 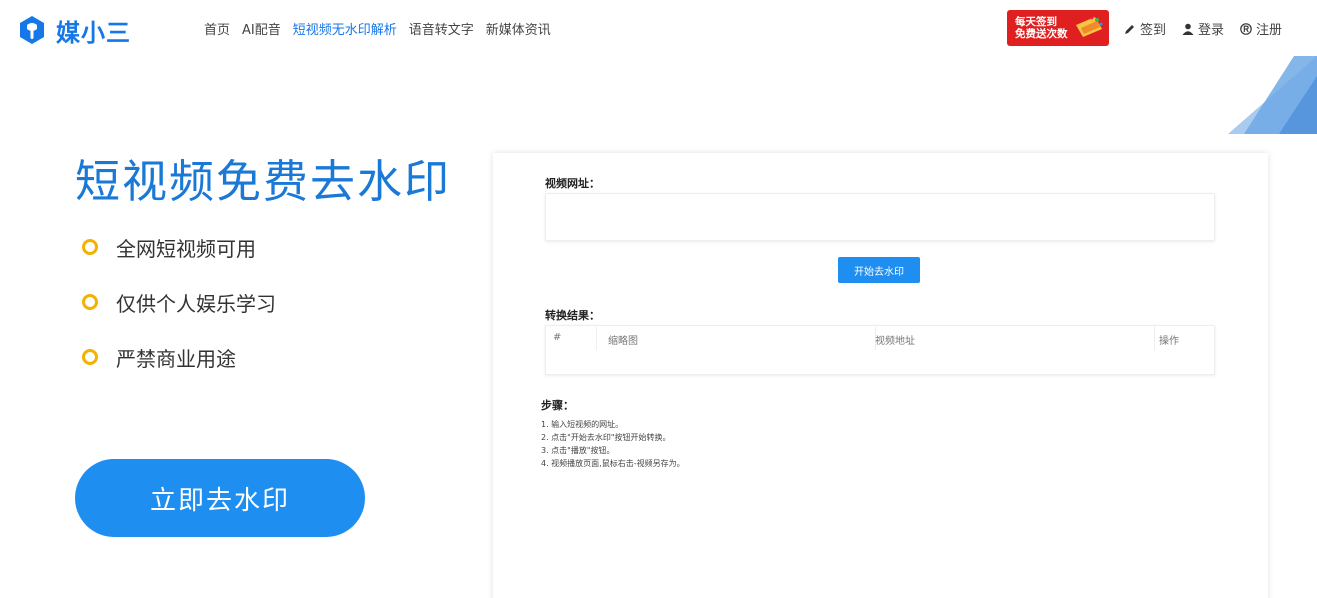 I want to click on step-item: 4. 视频播放页面,鼠标右击-视频另存为。, so click(x=613, y=463).